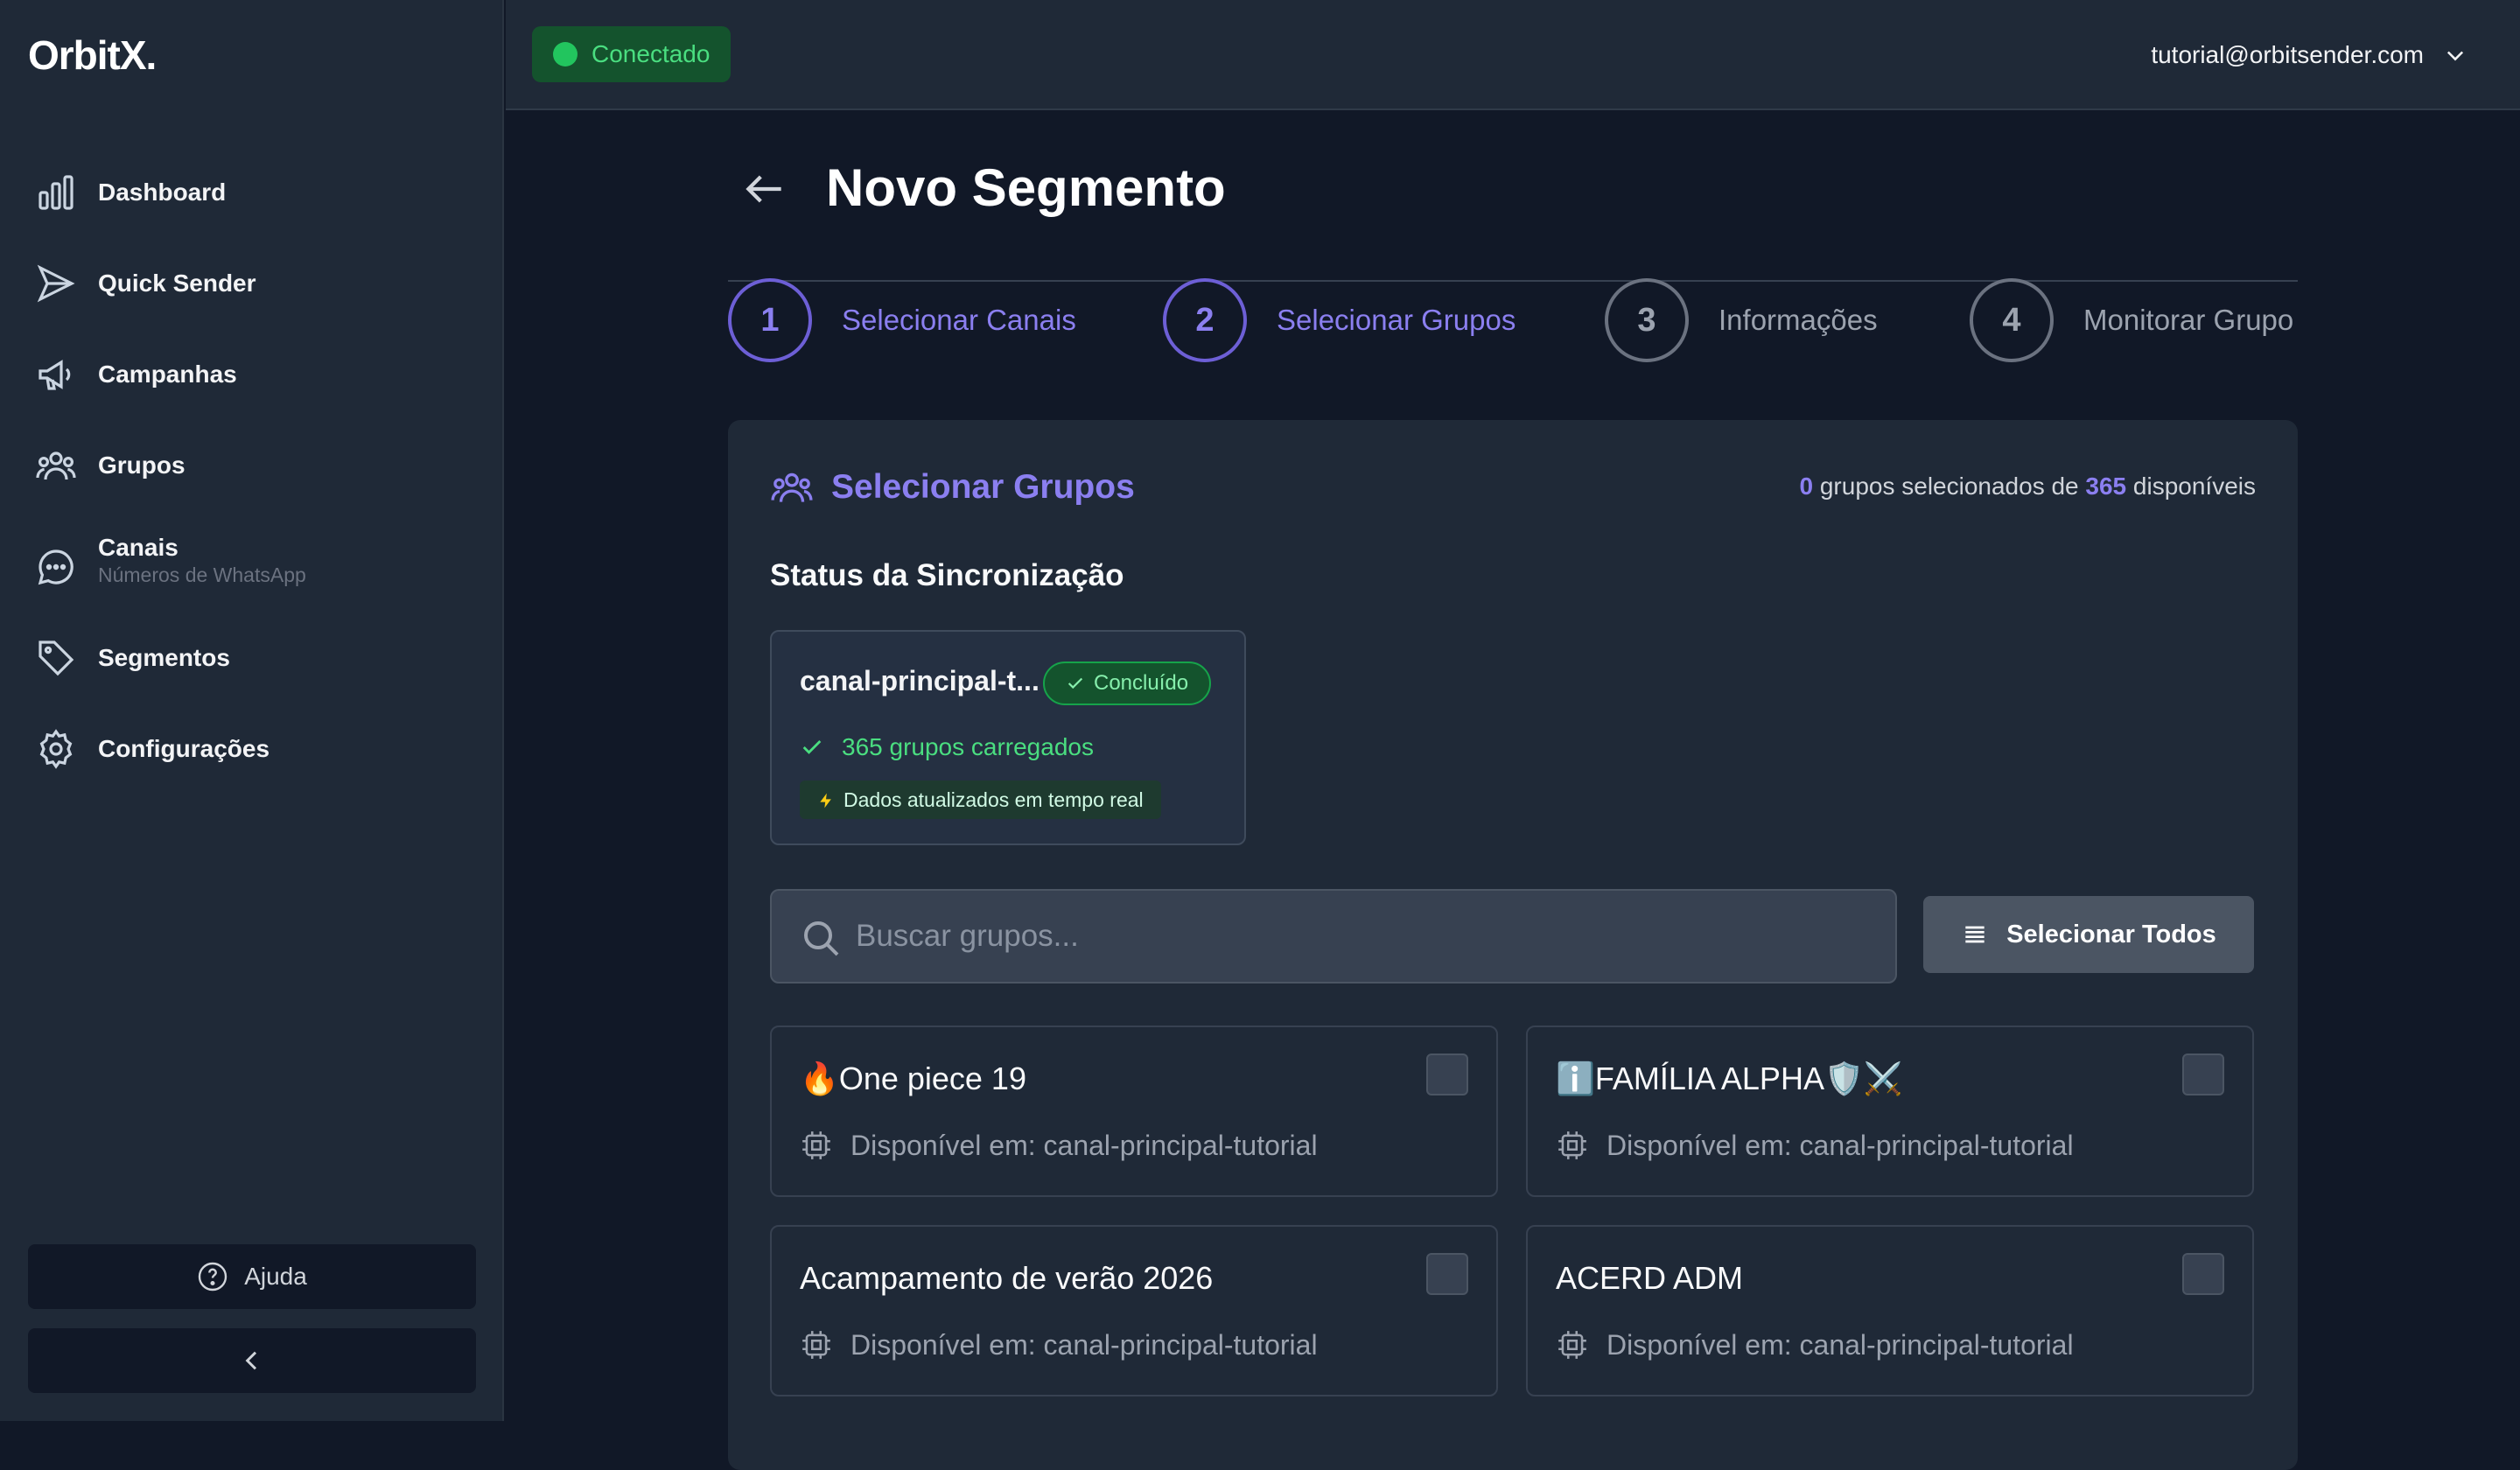 This screenshot has width=2520, height=1470. What do you see at coordinates (1396, 320) in the screenshot?
I see `step-label: Selecionar Grupos` at bounding box center [1396, 320].